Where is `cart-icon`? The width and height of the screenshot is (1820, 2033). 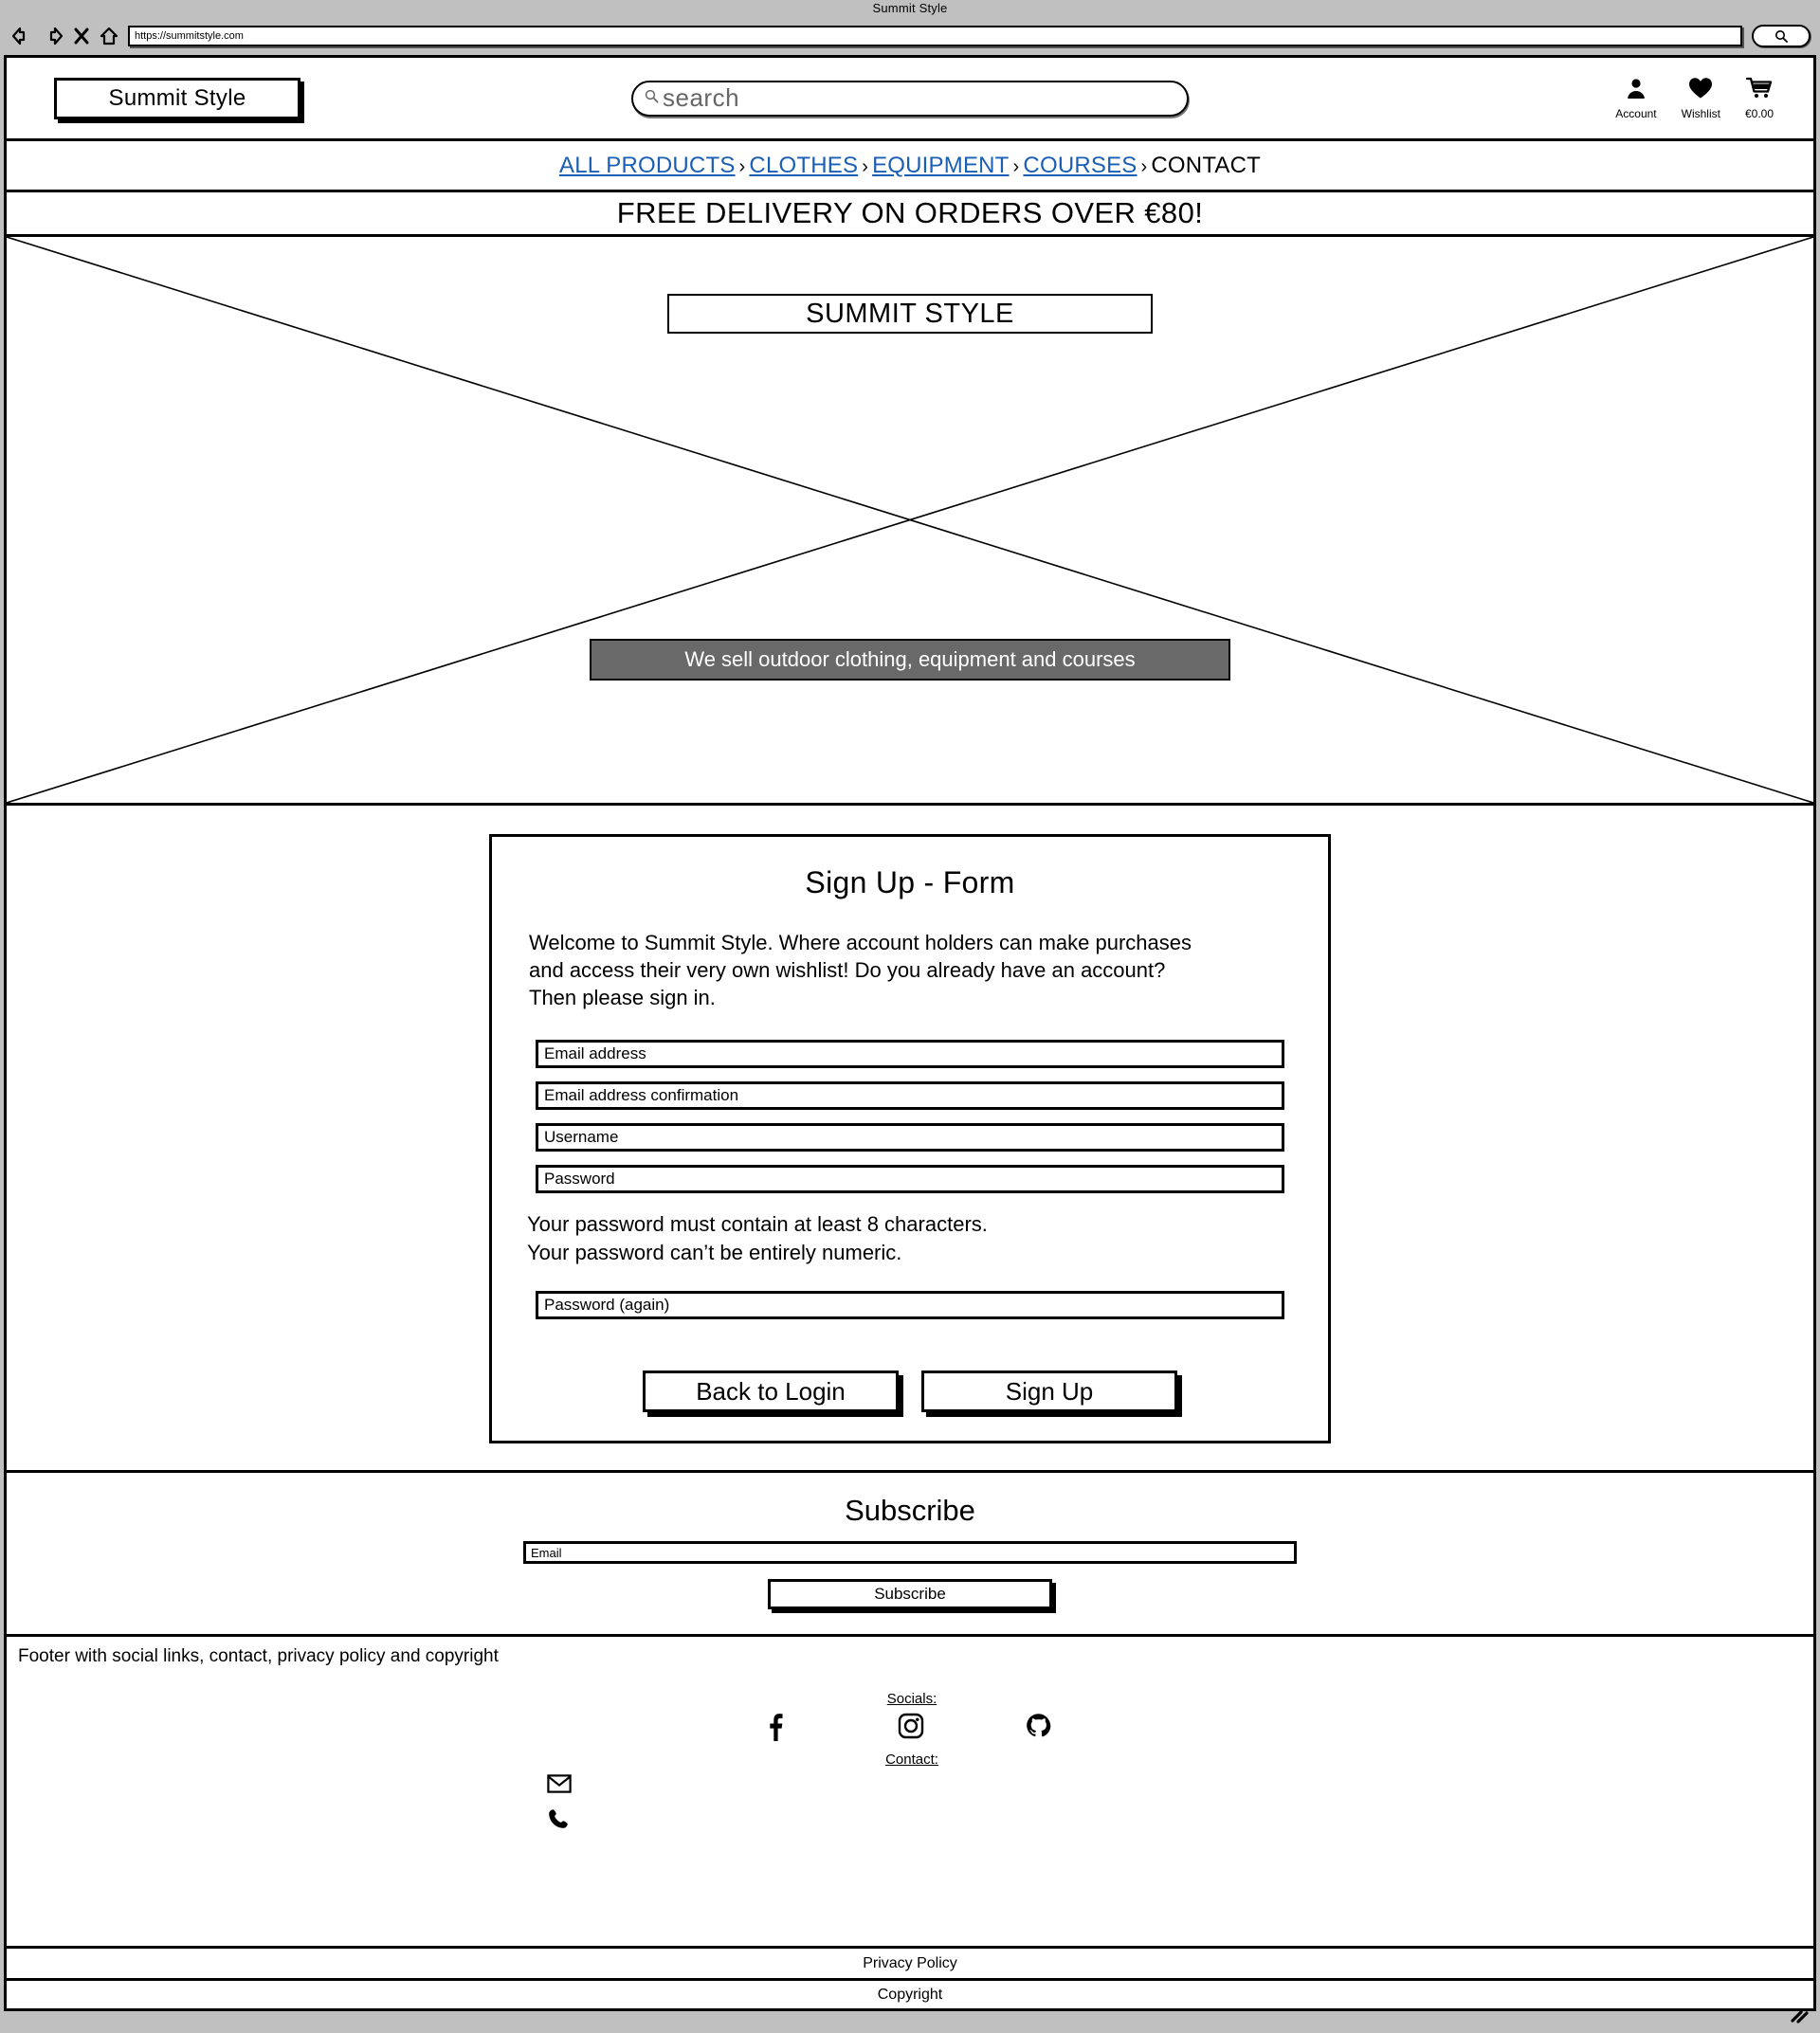 cart-icon is located at coordinates (1759, 90).